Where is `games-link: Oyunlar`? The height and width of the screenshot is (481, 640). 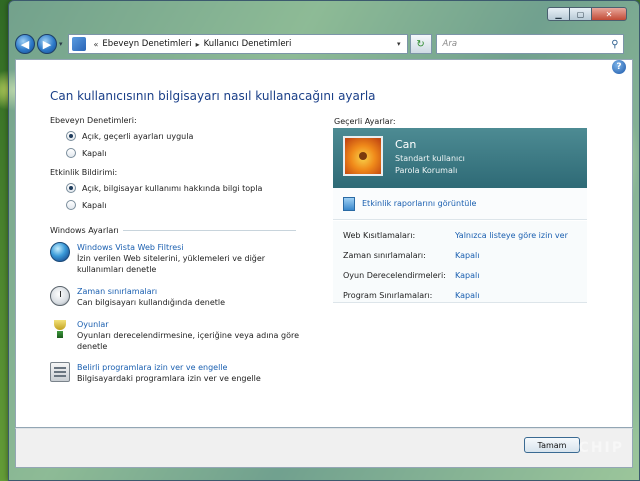
games-link: Oyunlar is located at coordinates (188, 324).